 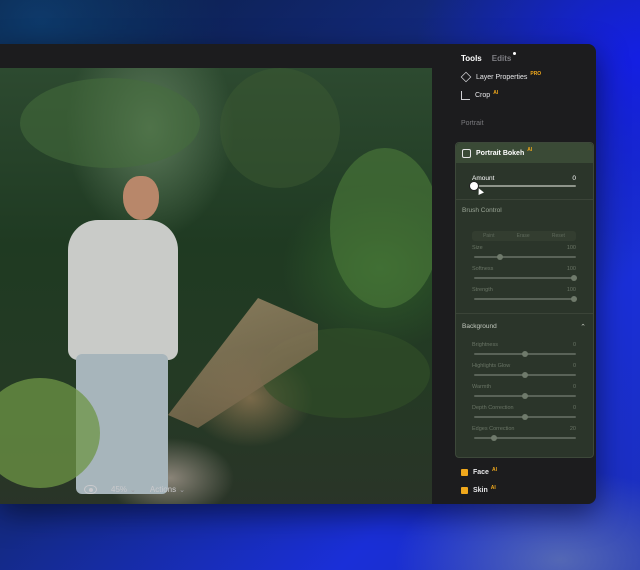 I want to click on menu-item-label: Skin, so click(x=480, y=490).